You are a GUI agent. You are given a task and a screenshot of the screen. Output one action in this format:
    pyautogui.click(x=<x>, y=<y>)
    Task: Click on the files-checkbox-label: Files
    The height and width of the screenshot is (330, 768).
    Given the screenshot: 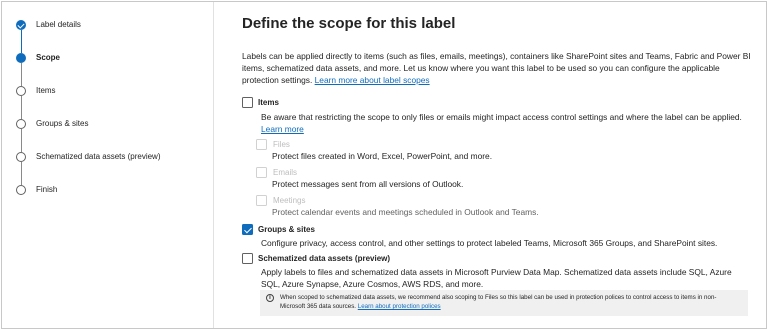 What is the action you would take?
    pyautogui.click(x=281, y=144)
    